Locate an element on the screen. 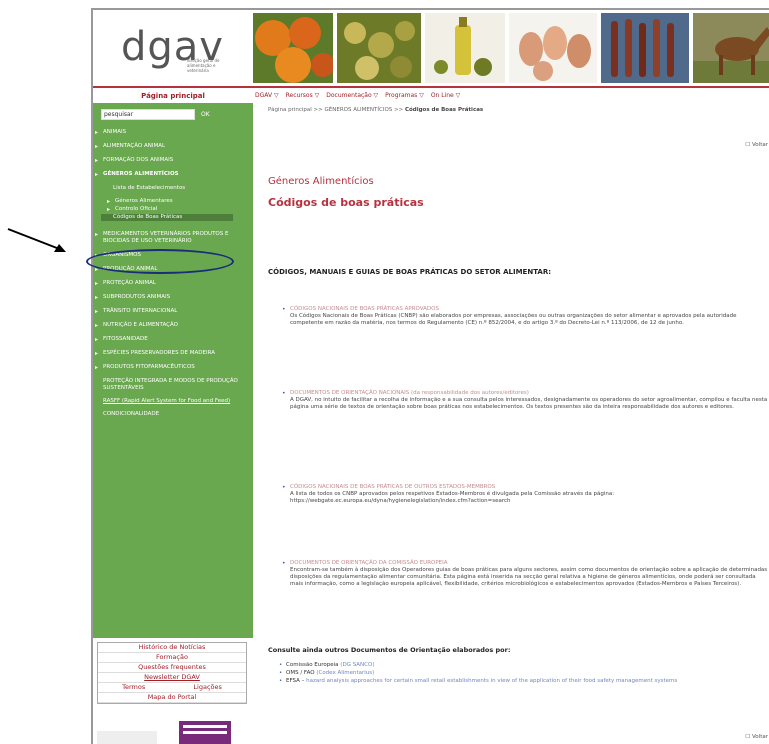 This screenshot has width=769, height=744. hops-photo is located at coordinates (379, 48).